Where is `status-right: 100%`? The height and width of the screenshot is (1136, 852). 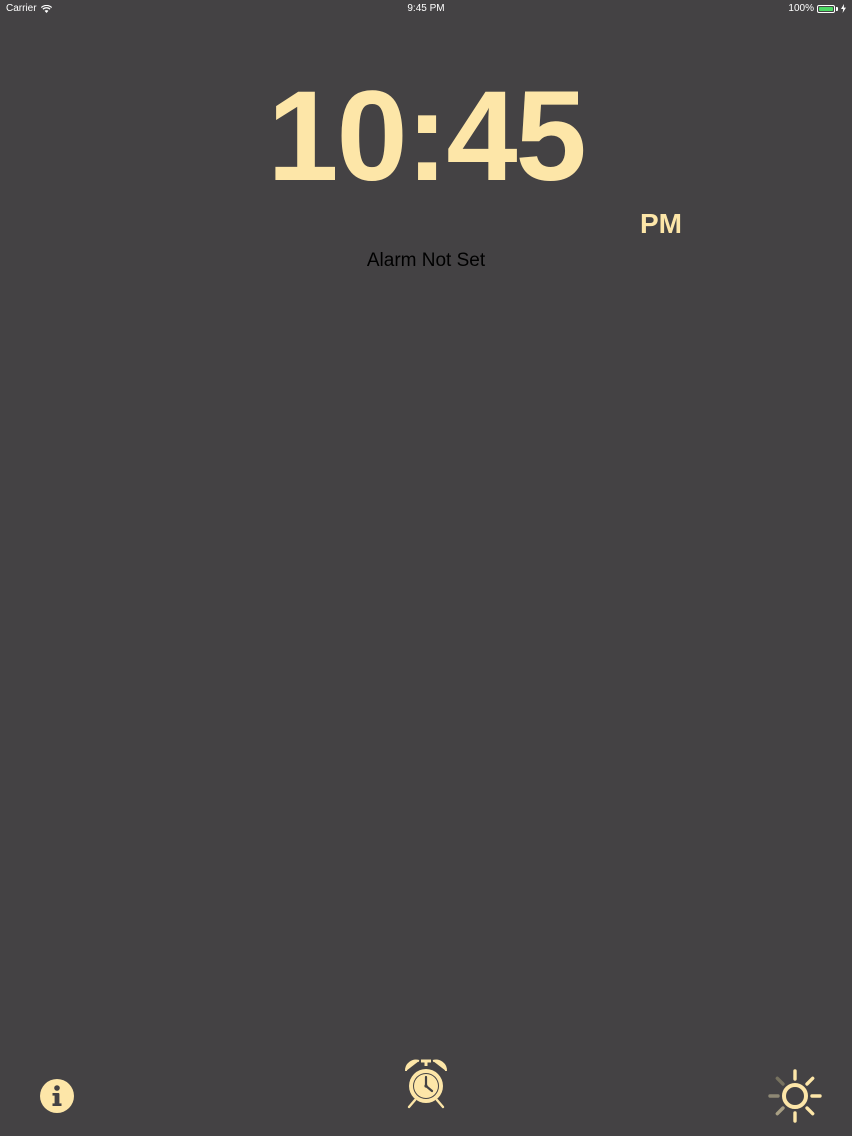 status-right: 100% is located at coordinates (817, 8).